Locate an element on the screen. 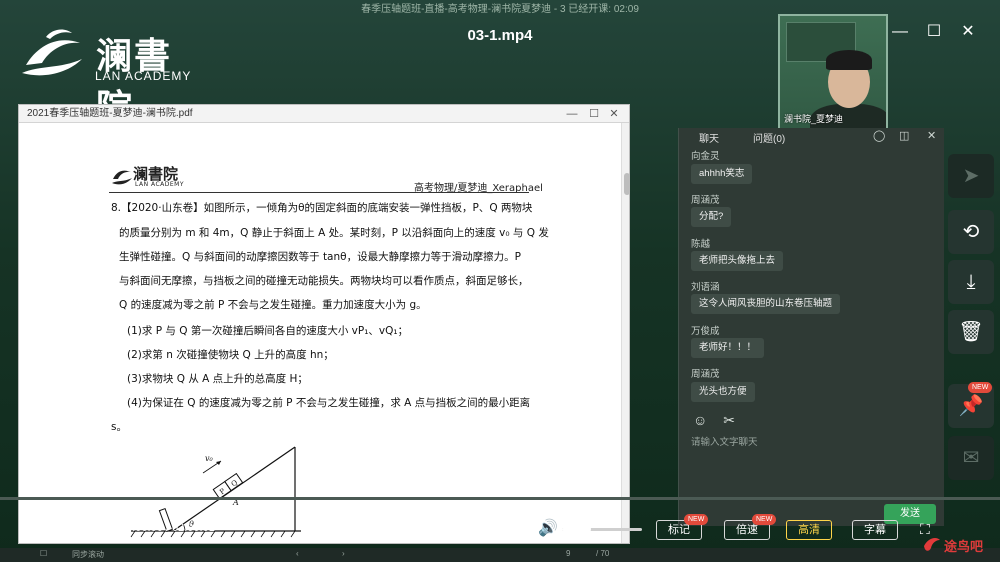 The height and width of the screenshot is (562, 1000). chat-input: 请输入文字聊天 is located at coordinates (724, 441).